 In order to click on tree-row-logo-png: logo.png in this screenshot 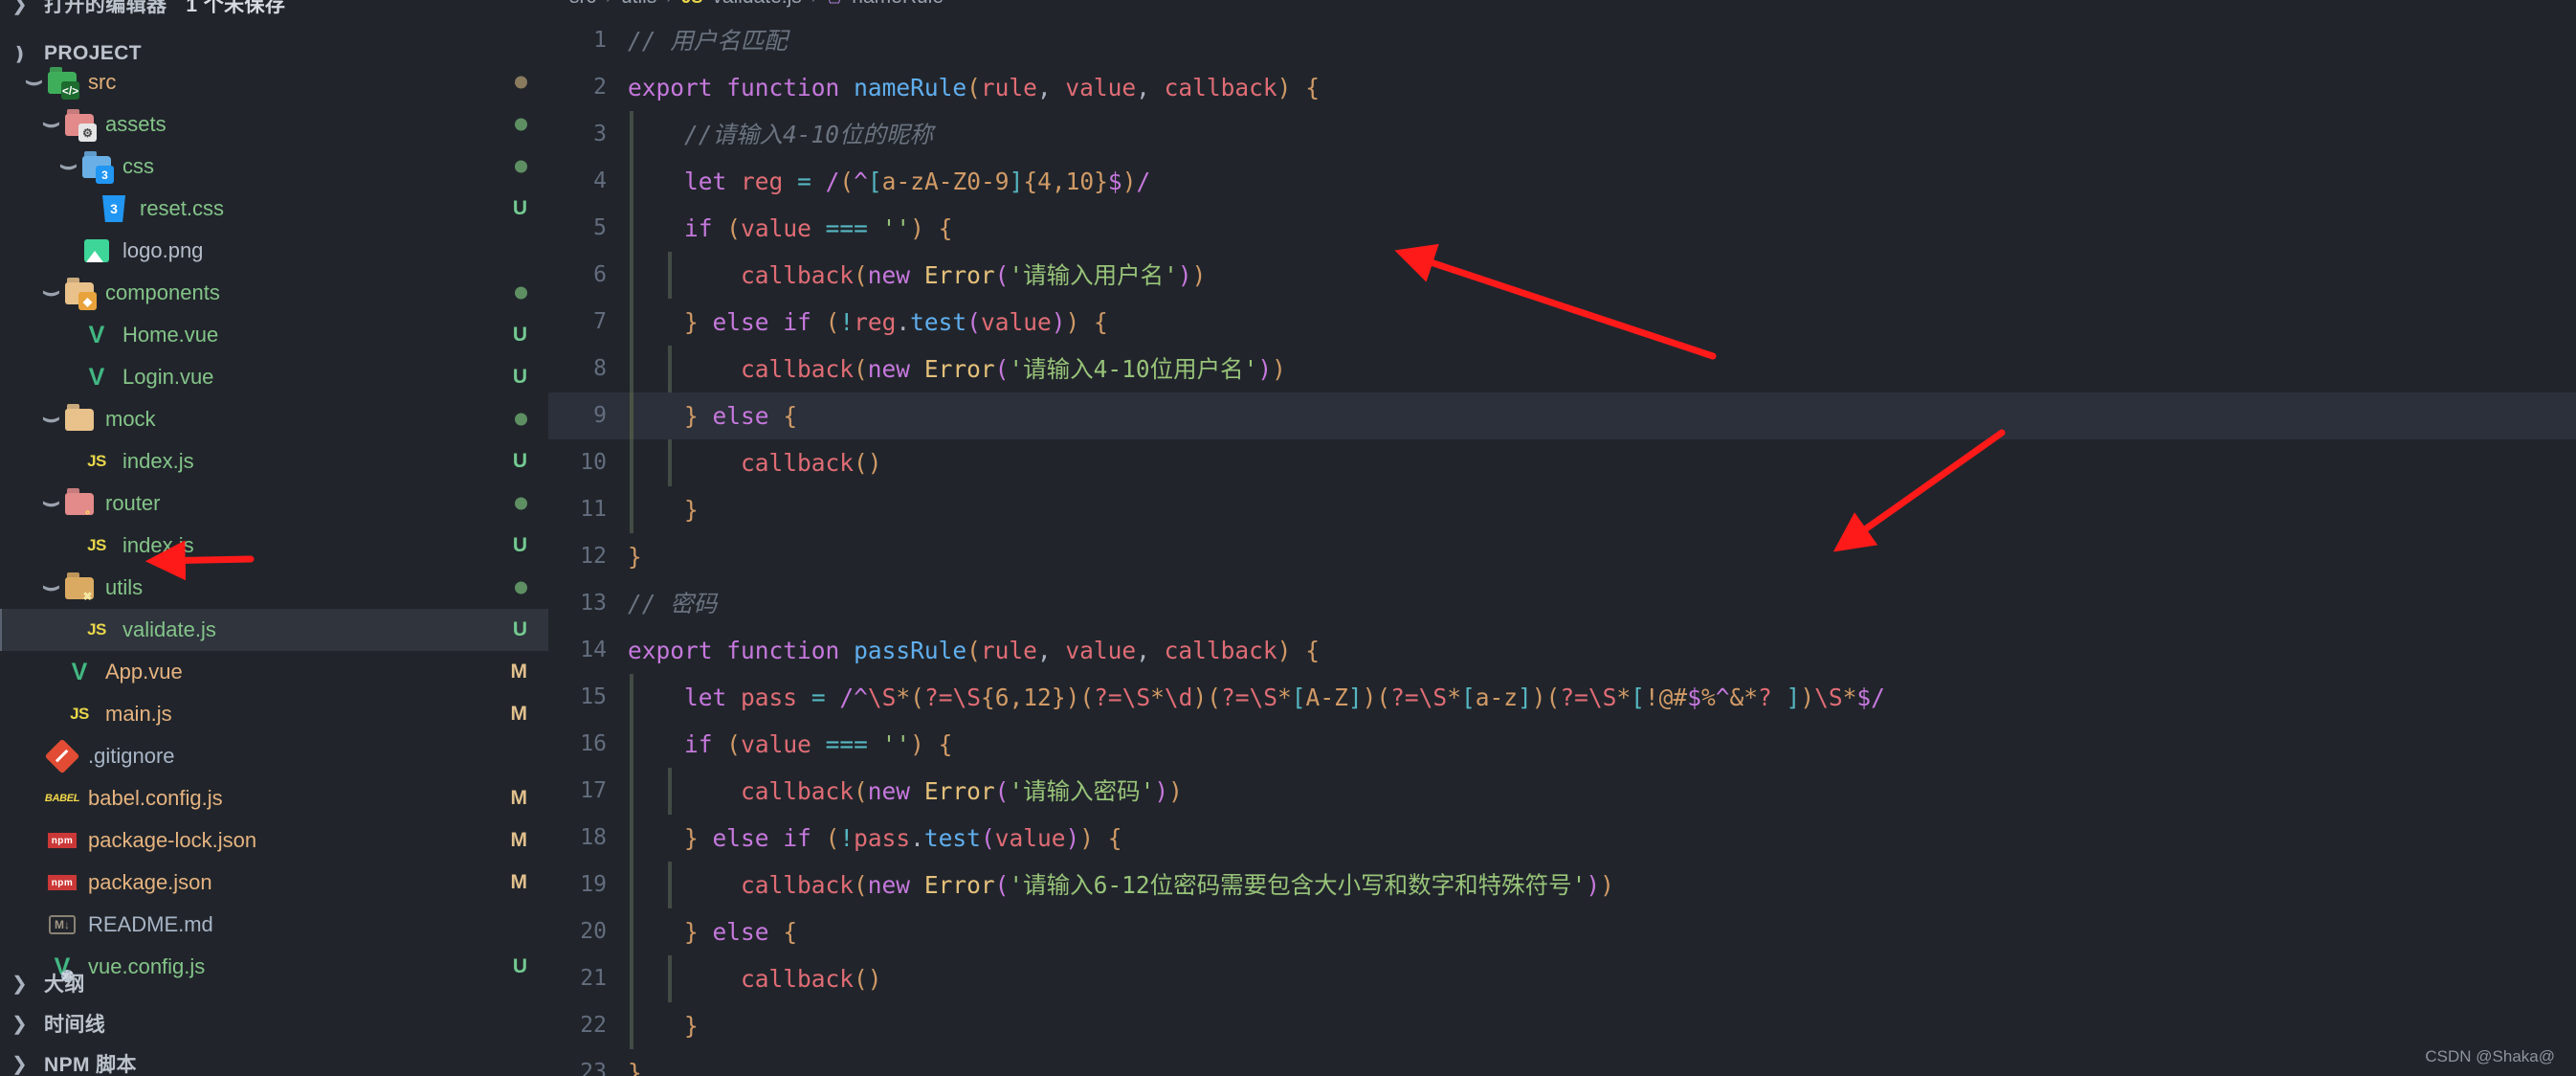, I will do `click(274, 251)`.